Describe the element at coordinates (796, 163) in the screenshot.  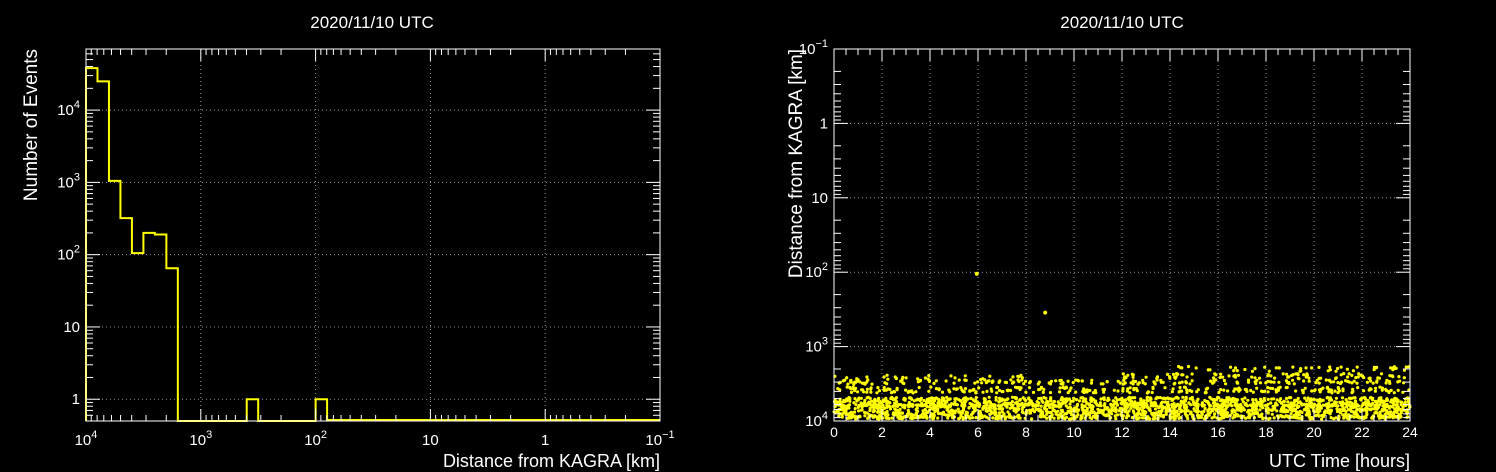
I see `scatter-y-axis-label: Distance from KAGRA [km]` at that location.